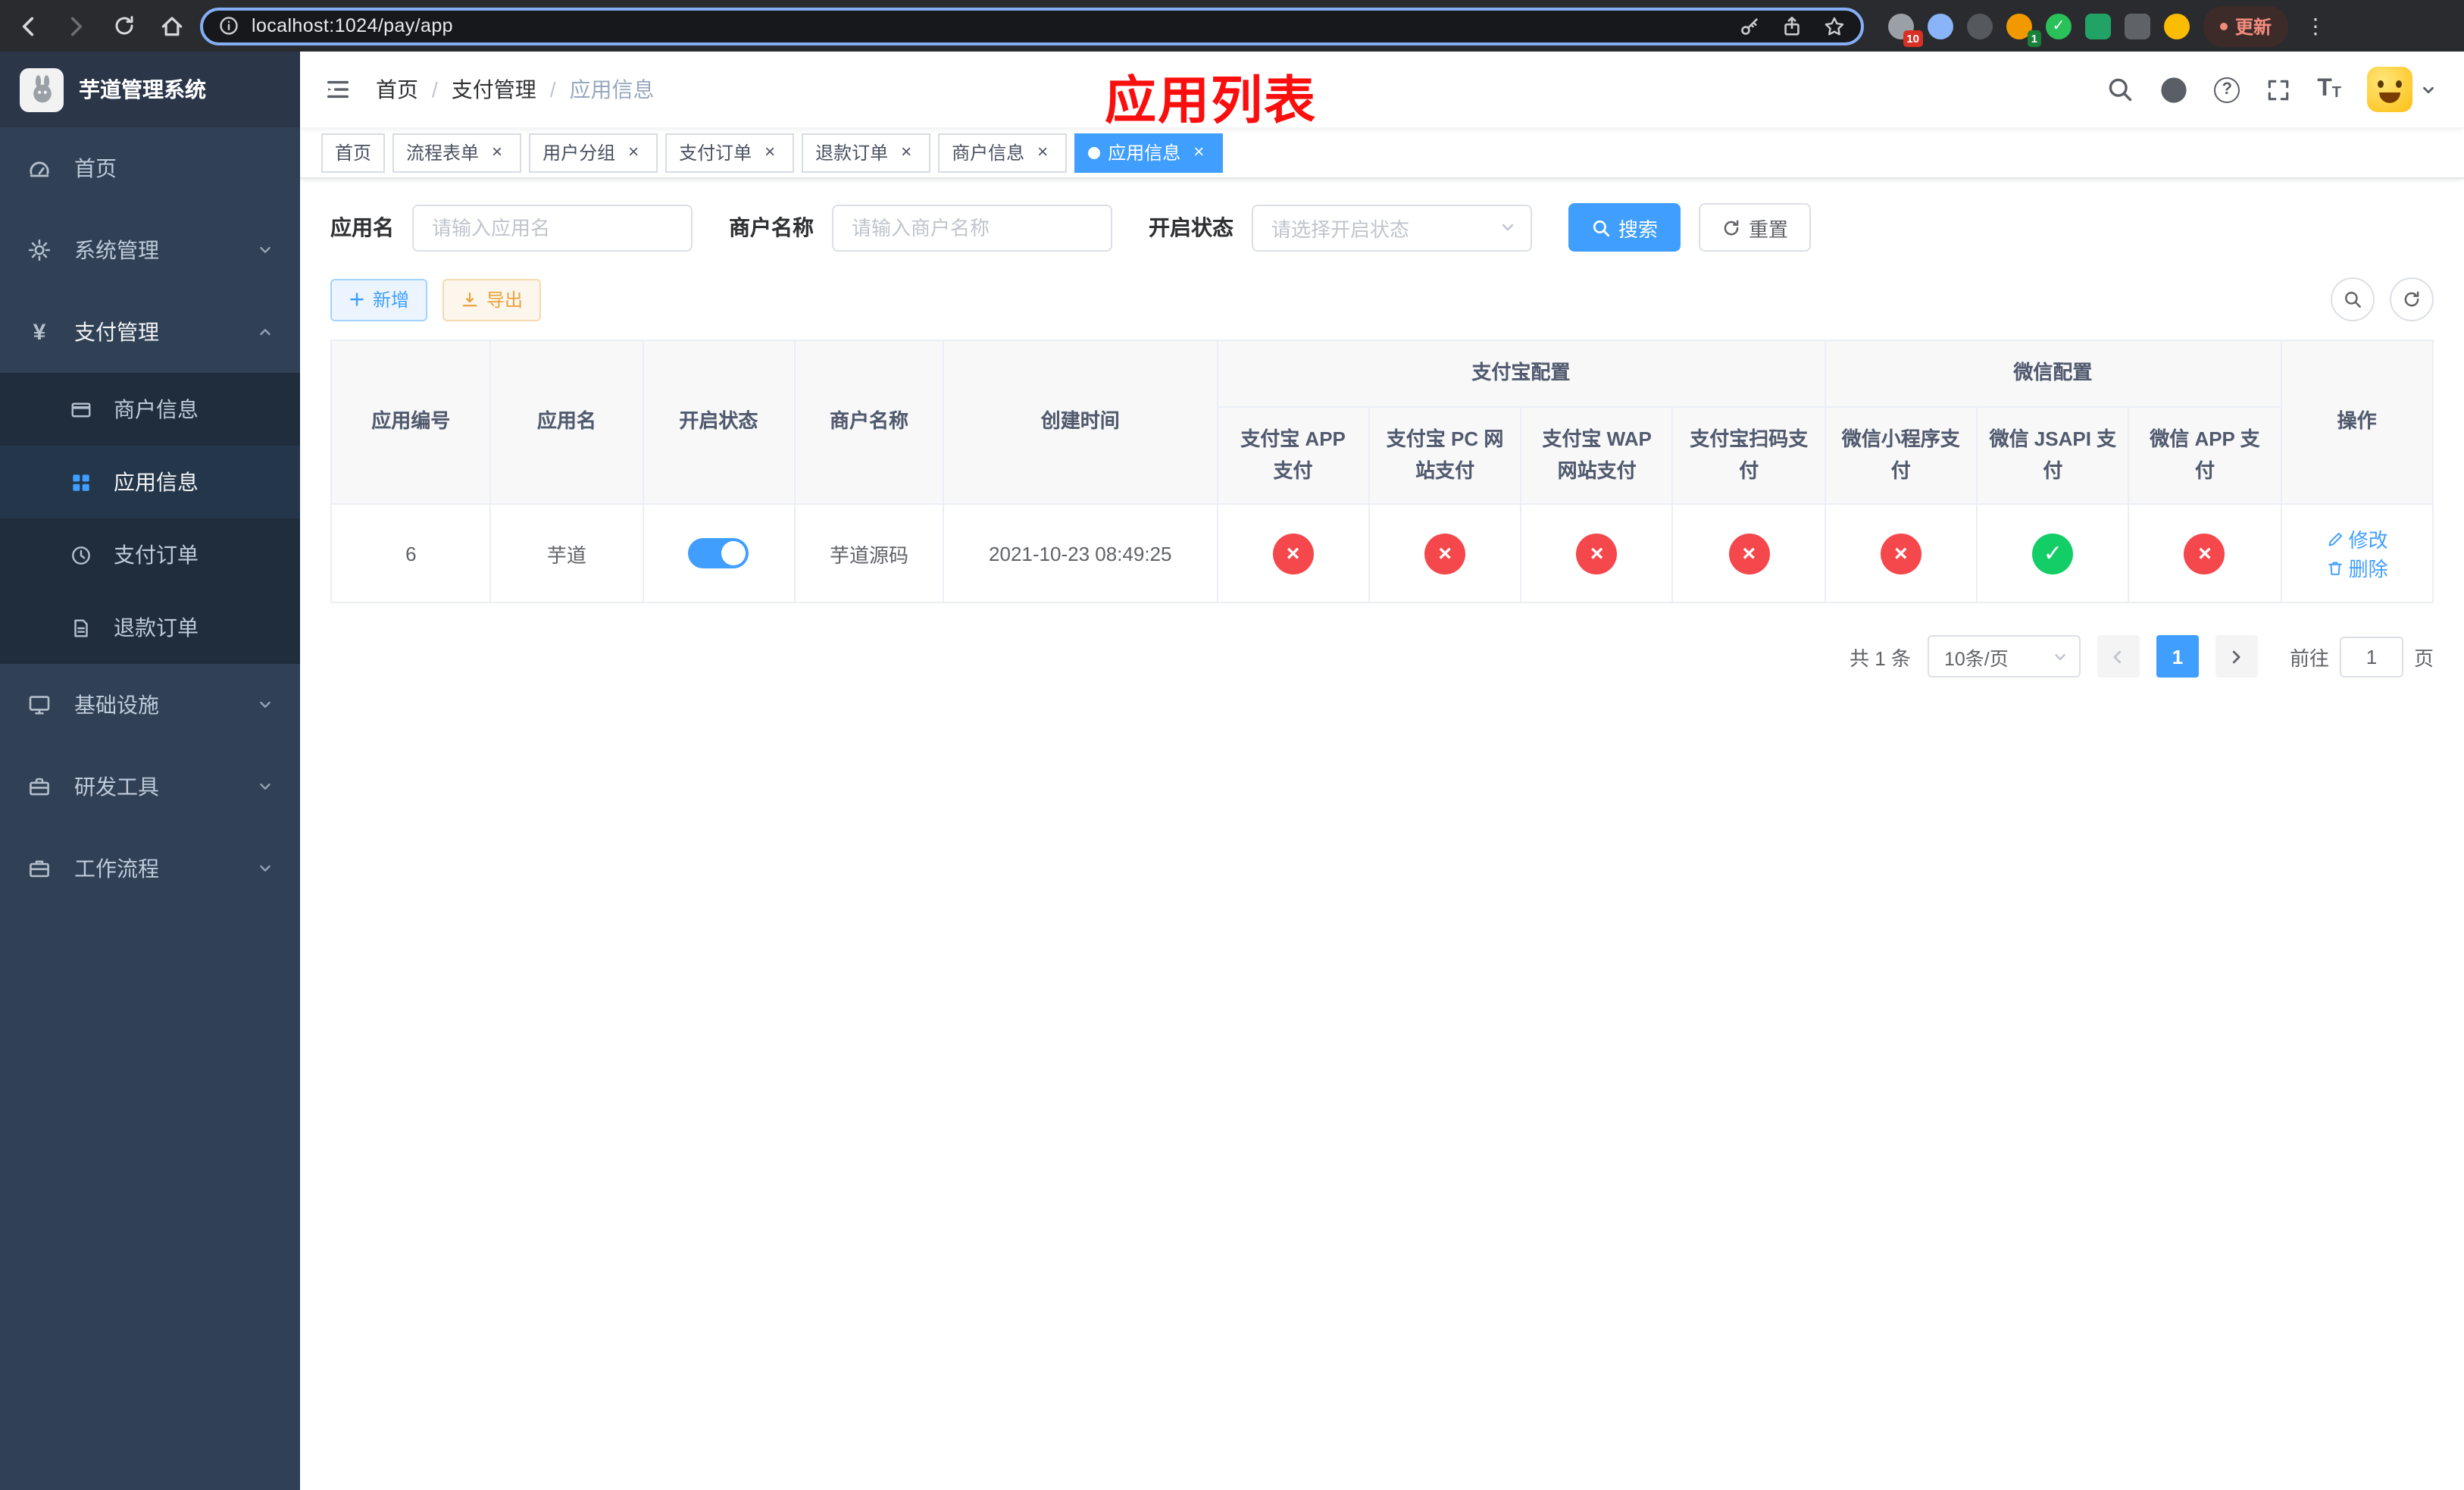 The height and width of the screenshot is (1490, 2464). What do you see at coordinates (39, 868) in the screenshot?
I see `briefcase-icon` at bounding box center [39, 868].